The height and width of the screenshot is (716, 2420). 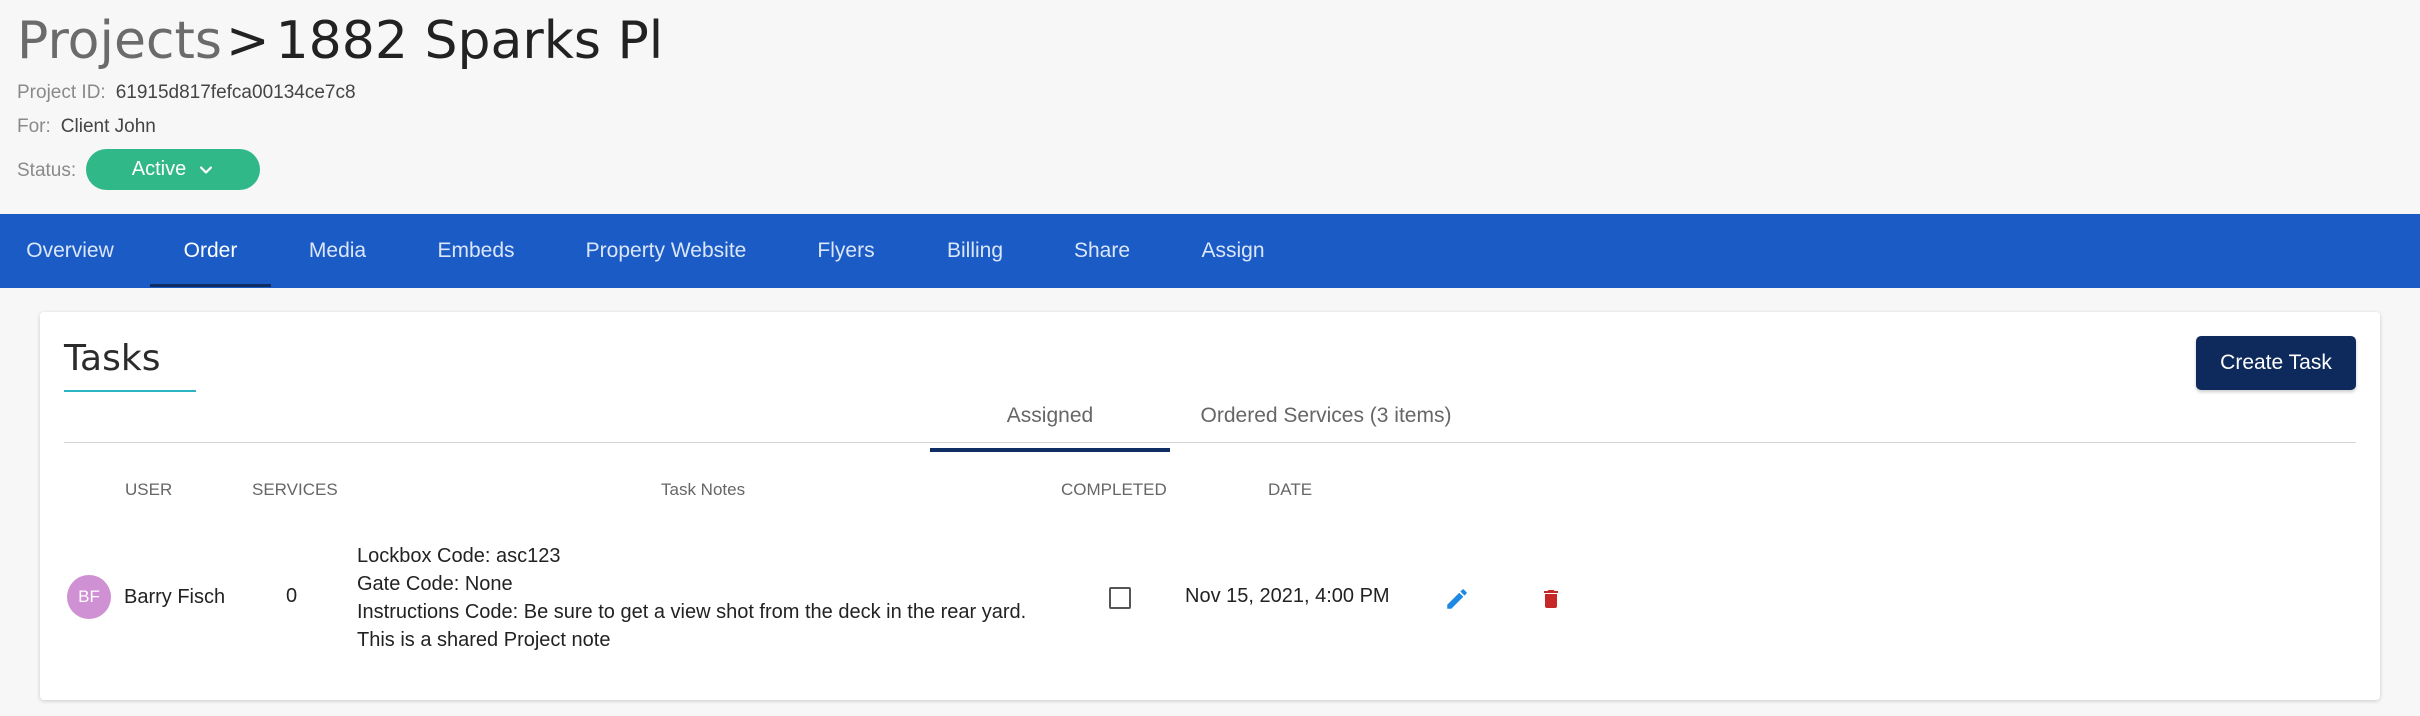 What do you see at coordinates (70, 251) in the screenshot?
I see `tab-overview: Overview` at bounding box center [70, 251].